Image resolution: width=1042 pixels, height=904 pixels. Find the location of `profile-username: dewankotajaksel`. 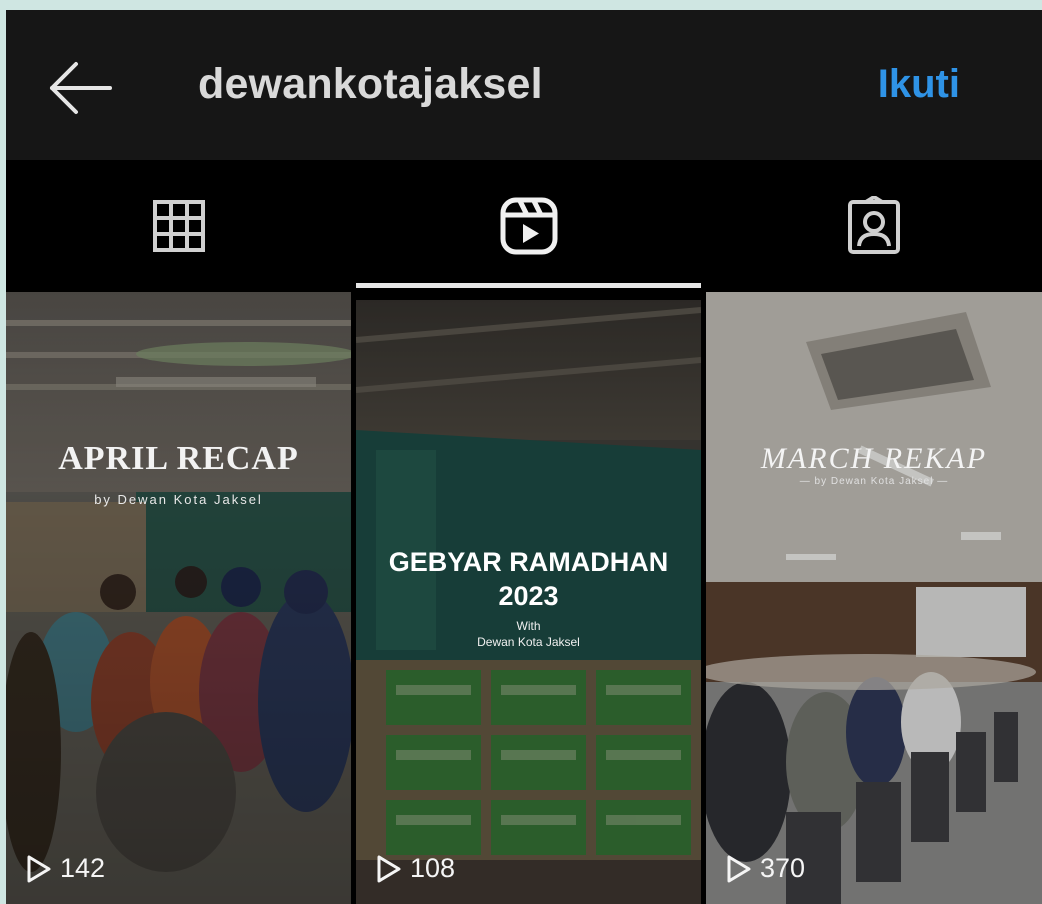

profile-username: dewankotajaksel is located at coordinates (370, 84).